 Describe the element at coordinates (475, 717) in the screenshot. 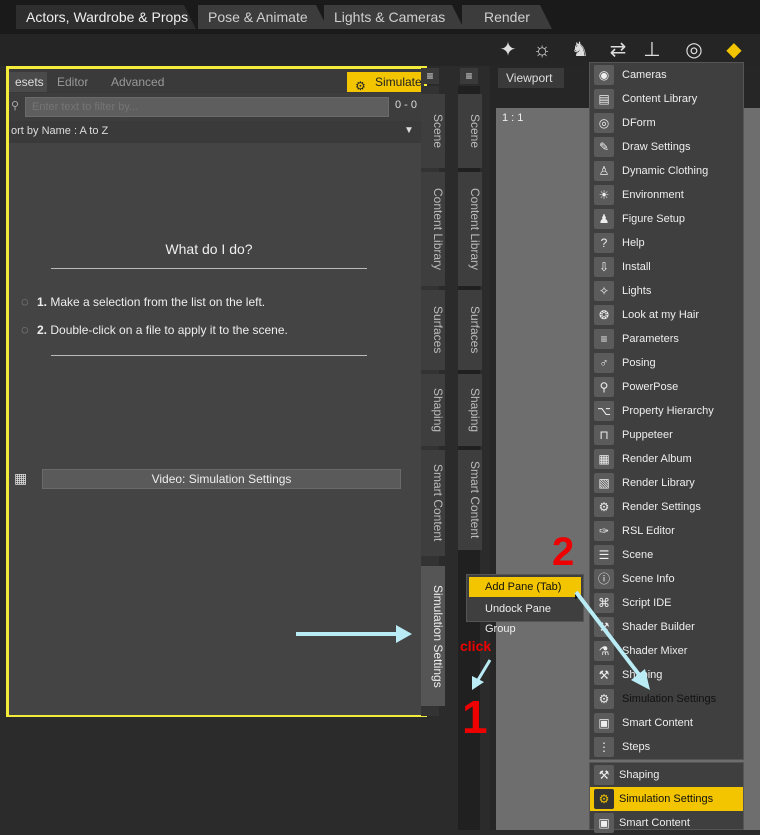

I see `step-number-1: 1` at that location.